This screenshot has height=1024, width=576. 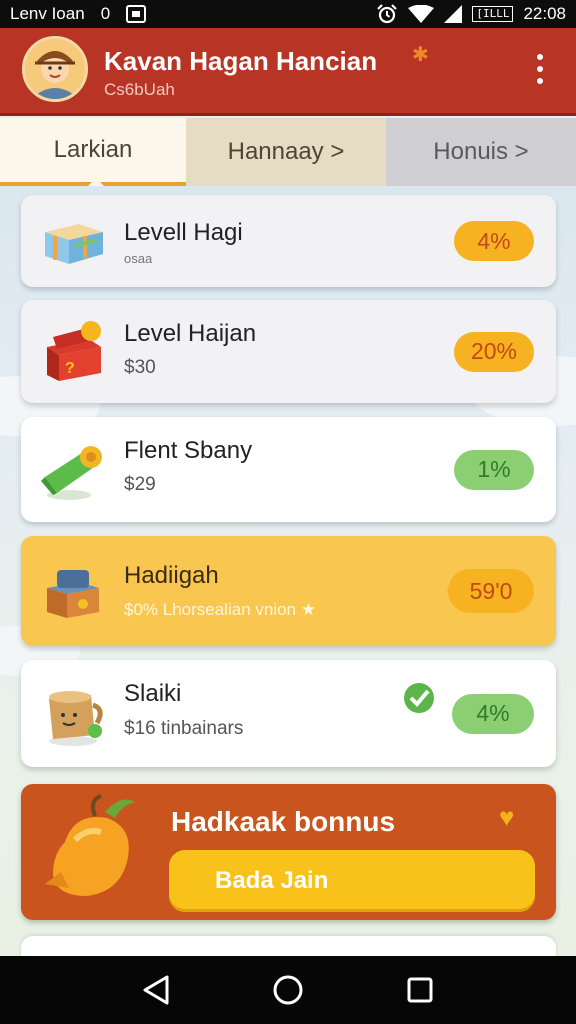 What do you see at coordinates (153, 693) in the screenshot?
I see `item-title: Slaiki` at bounding box center [153, 693].